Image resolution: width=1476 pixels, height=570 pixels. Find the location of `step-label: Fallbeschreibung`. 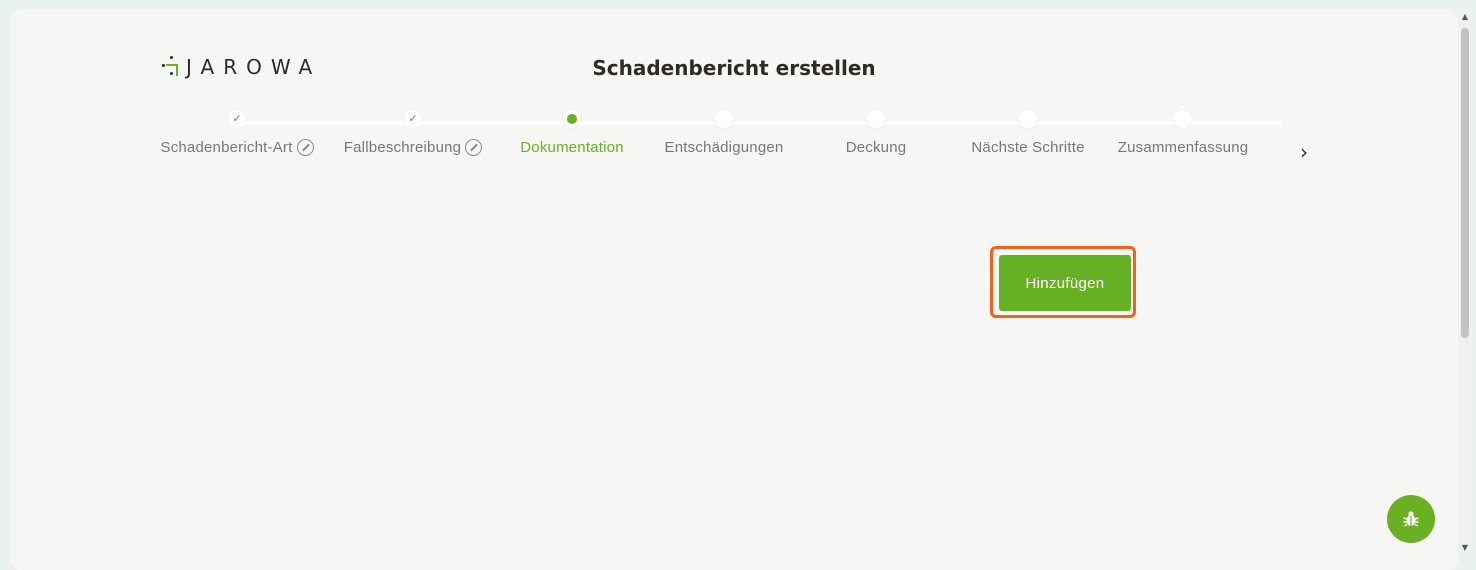

step-label: Fallbeschreibung is located at coordinates (402, 147).